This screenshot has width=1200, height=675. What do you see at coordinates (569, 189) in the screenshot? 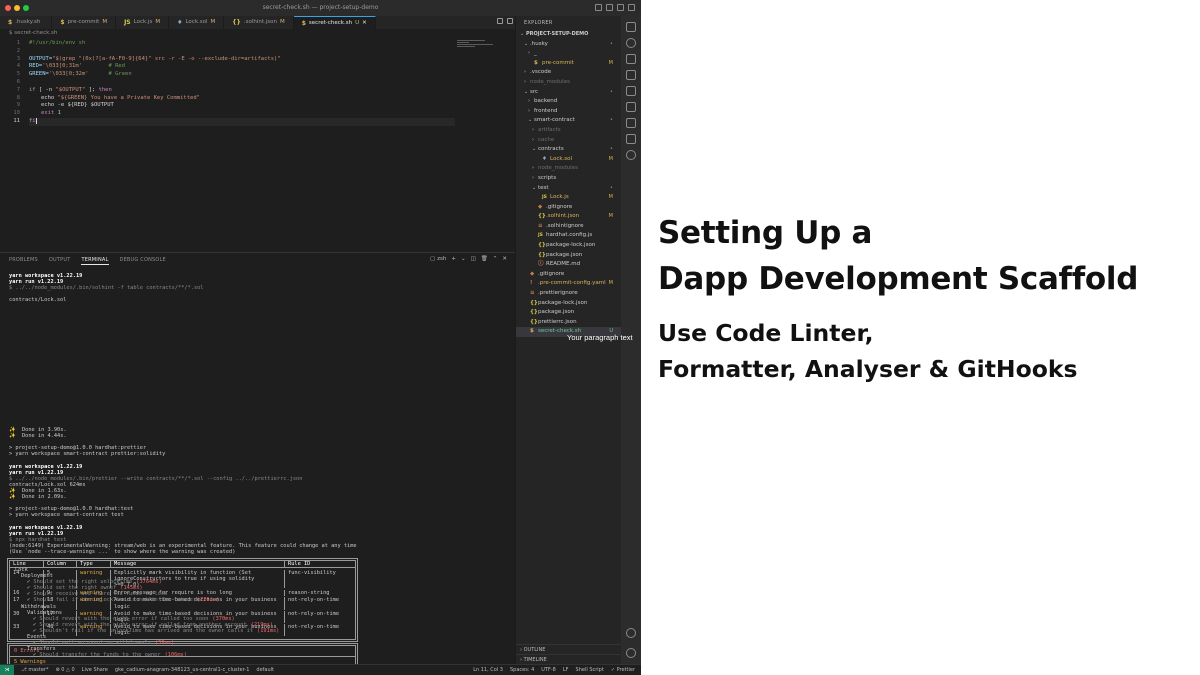
I see `tree-item: ⌄ test •` at bounding box center [569, 189].